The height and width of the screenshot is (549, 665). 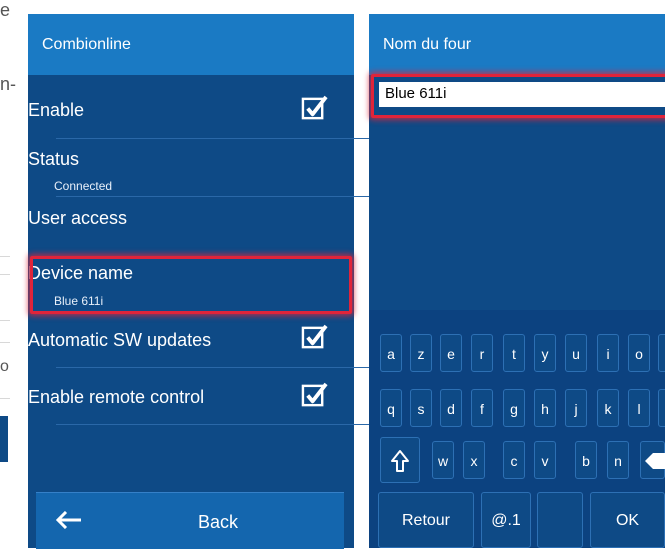 What do you see at coordinates (426, 520) in the screenshot?
I see `retour-button: Retour` at bounding box center [426, 520].